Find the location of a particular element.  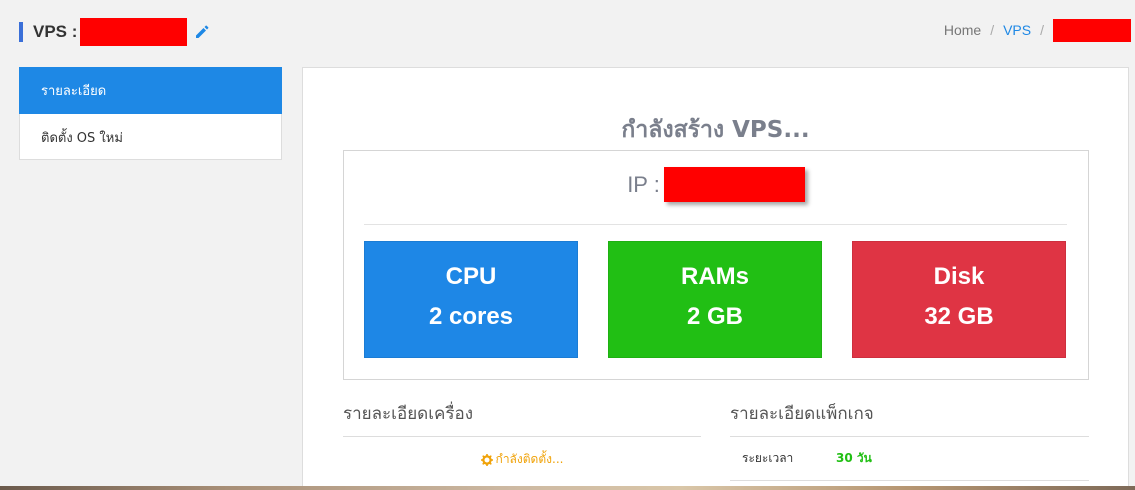

gear-icon is located at coordinates (486, 459).